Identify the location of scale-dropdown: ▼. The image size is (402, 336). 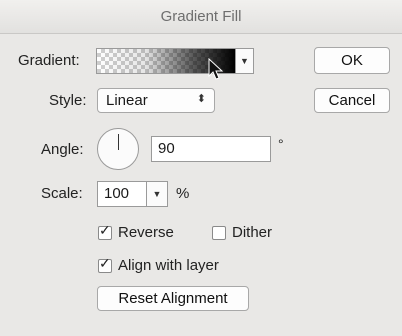
(157, 194).